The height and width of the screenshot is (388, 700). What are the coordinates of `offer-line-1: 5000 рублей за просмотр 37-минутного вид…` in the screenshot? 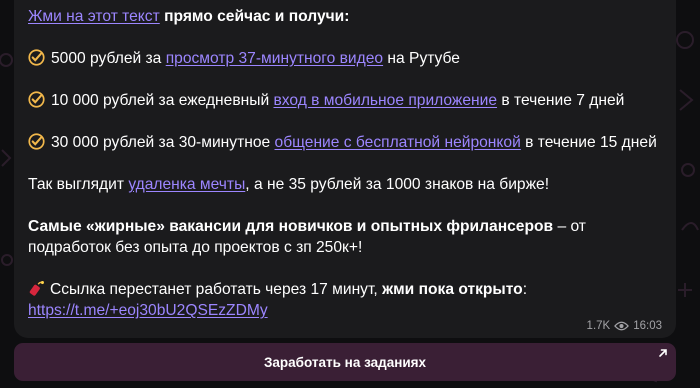 It's located at (345, 58).